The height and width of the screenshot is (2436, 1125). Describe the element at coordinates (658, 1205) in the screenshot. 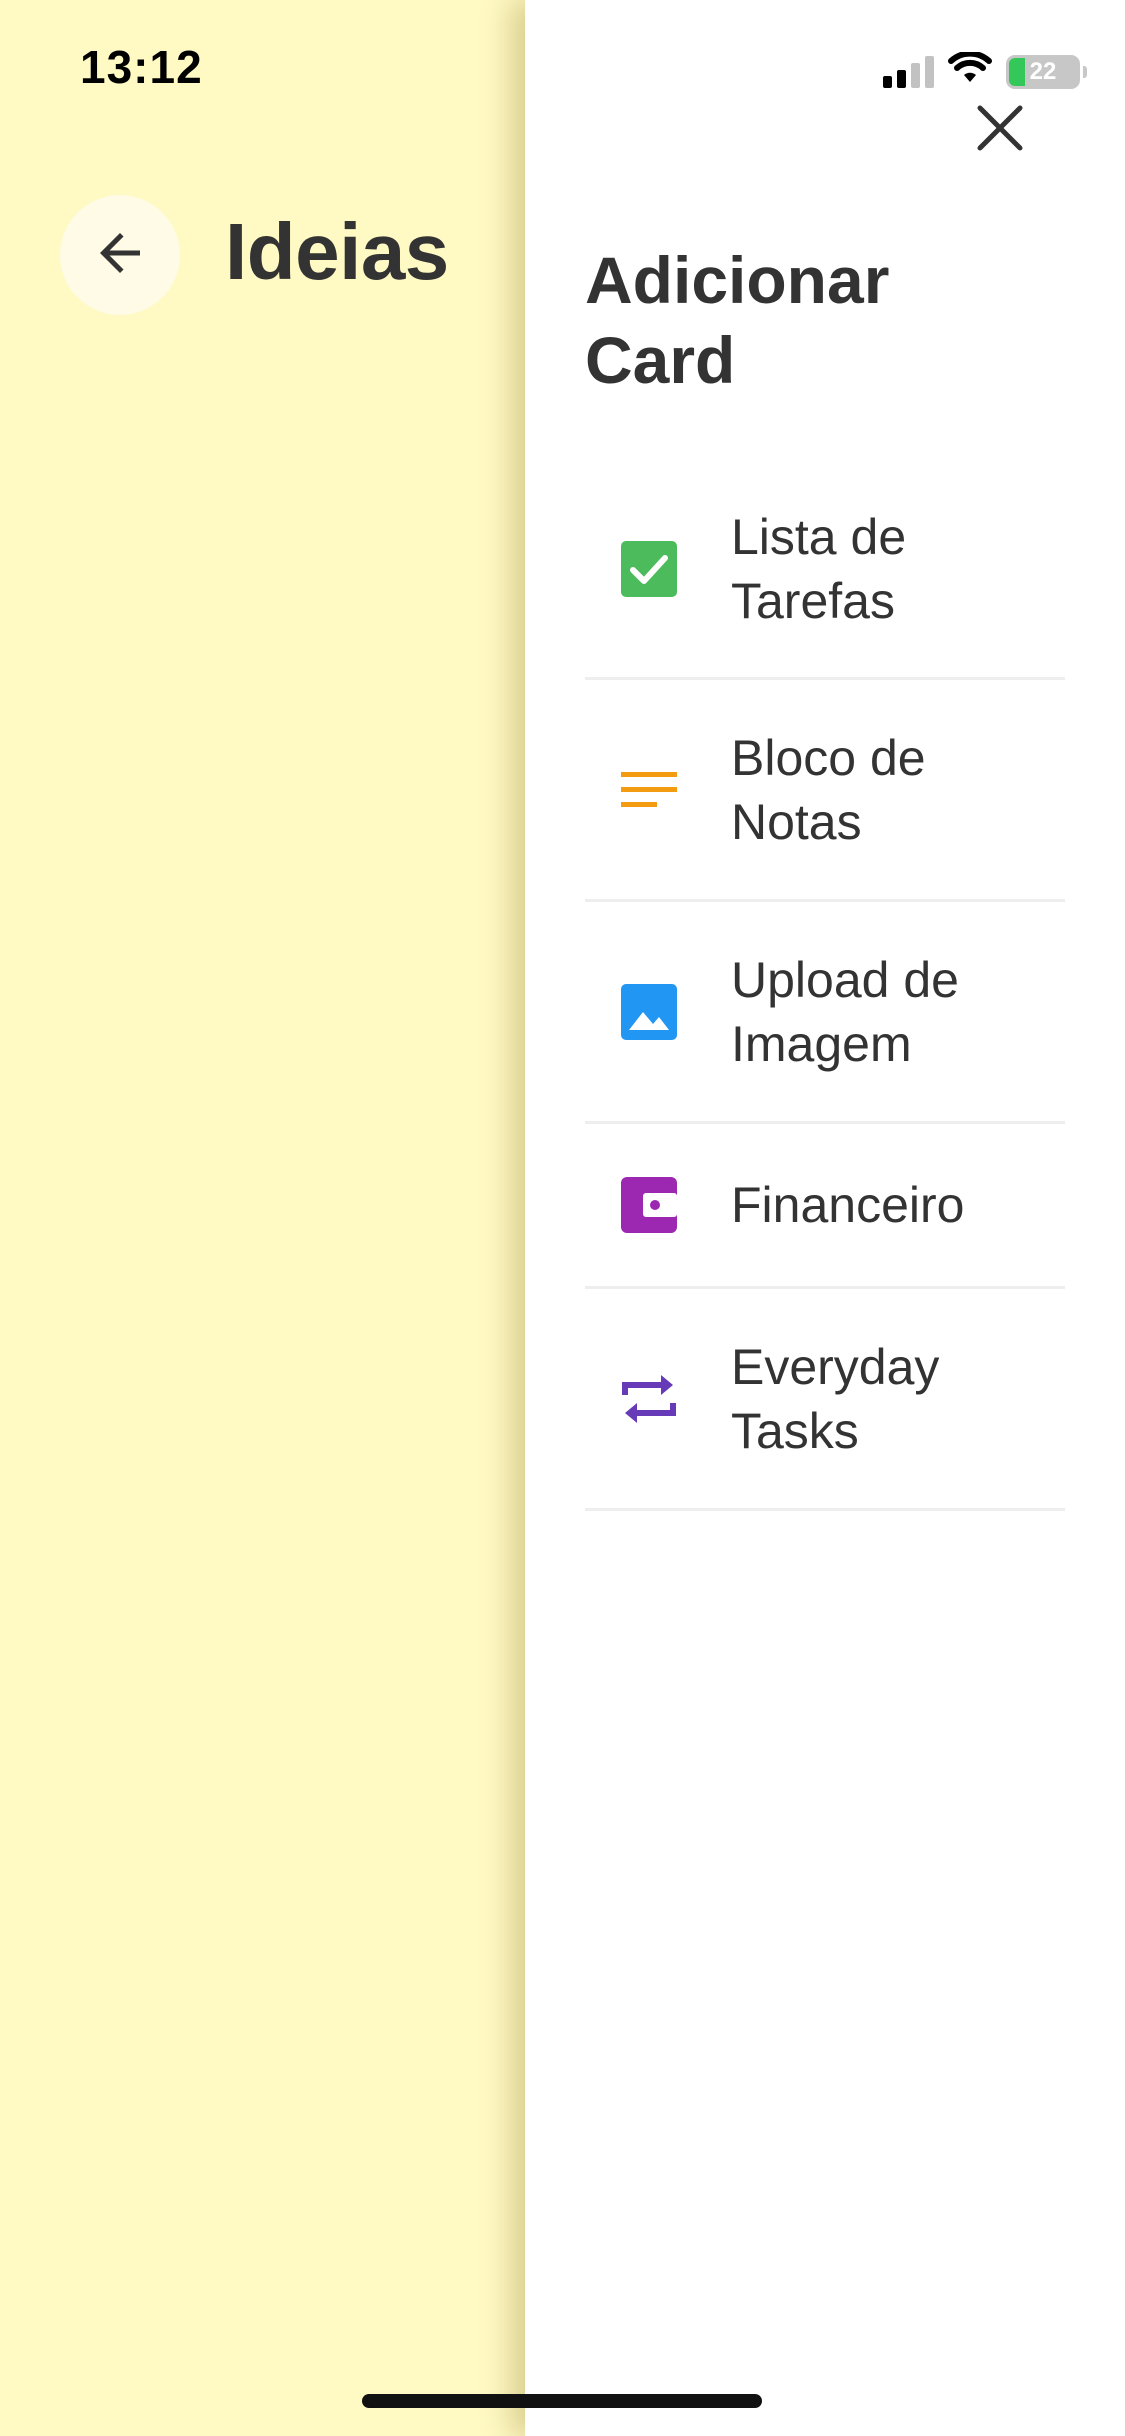

I see `wallet-icon` at that location.